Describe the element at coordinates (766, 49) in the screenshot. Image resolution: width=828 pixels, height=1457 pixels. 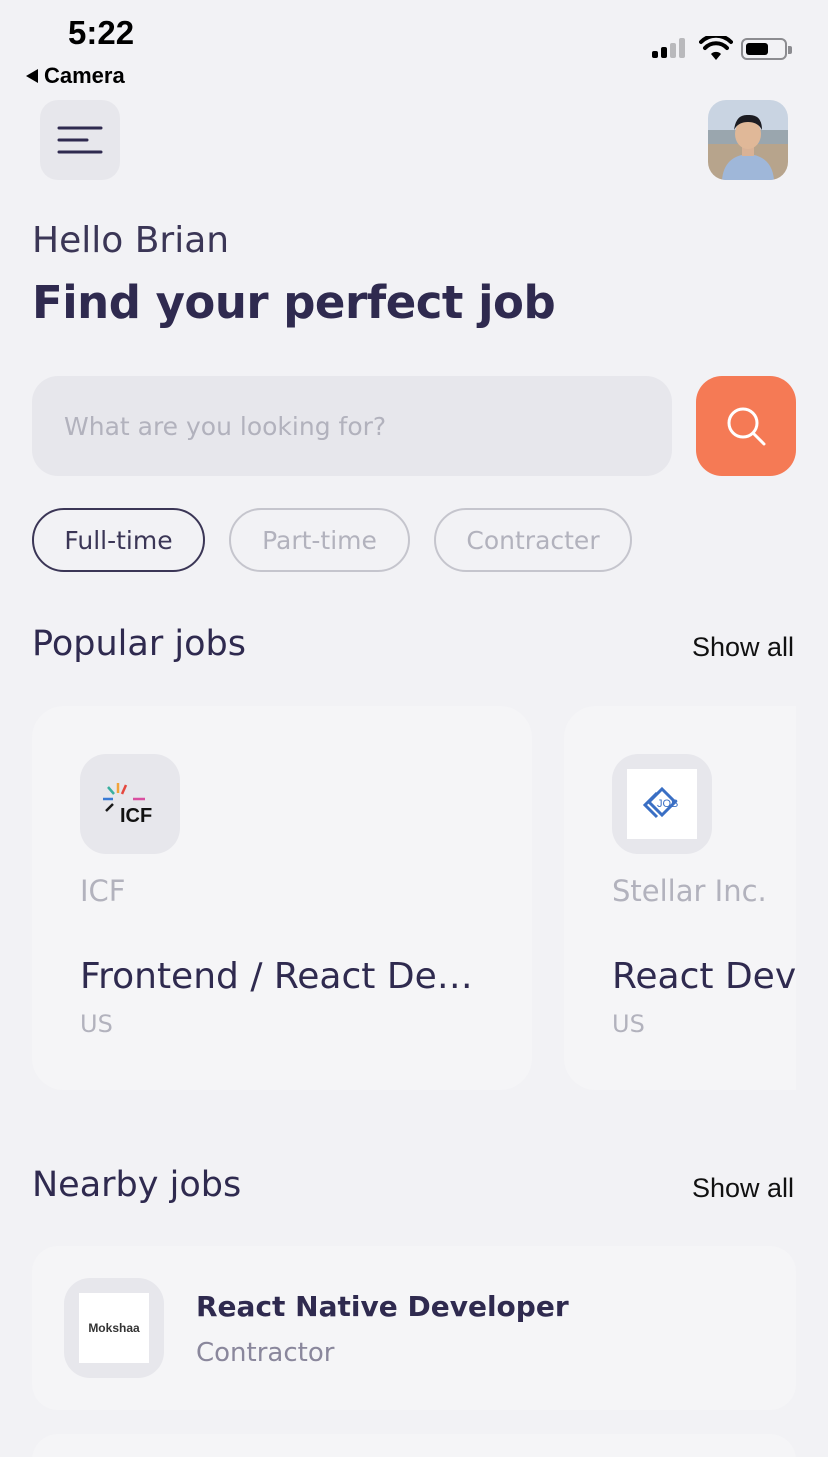
I see `battery-icon` at that location.